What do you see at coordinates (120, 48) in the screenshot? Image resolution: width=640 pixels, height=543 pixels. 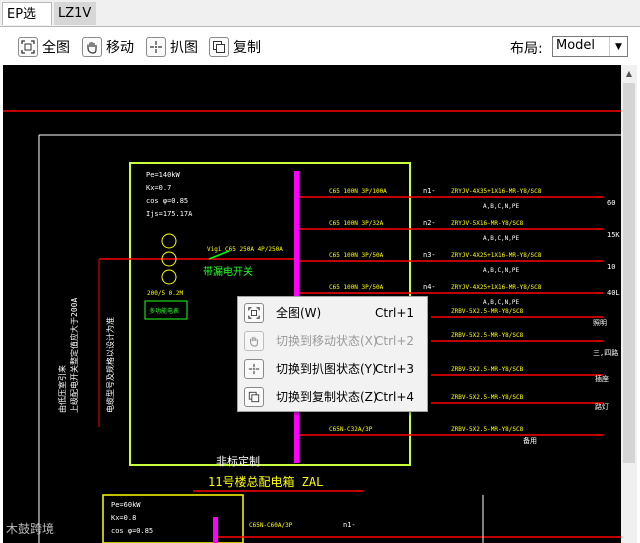 I see `move-label: 移动` at bounding box center [120, 48].